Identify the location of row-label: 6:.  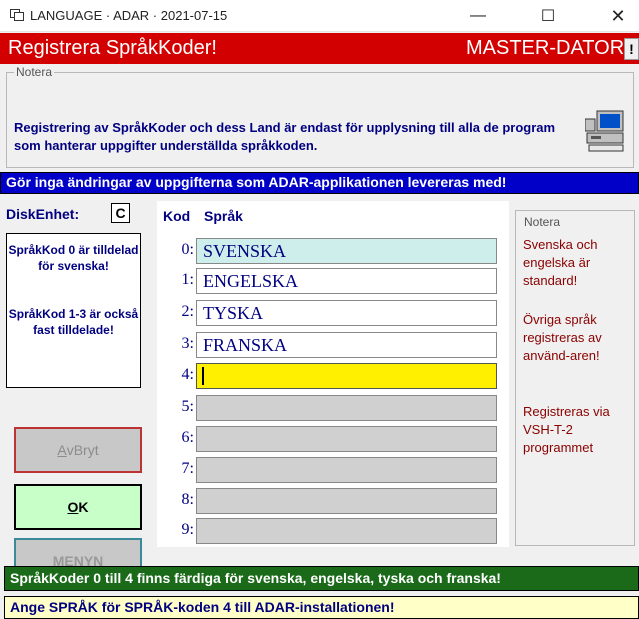
(187, 437).